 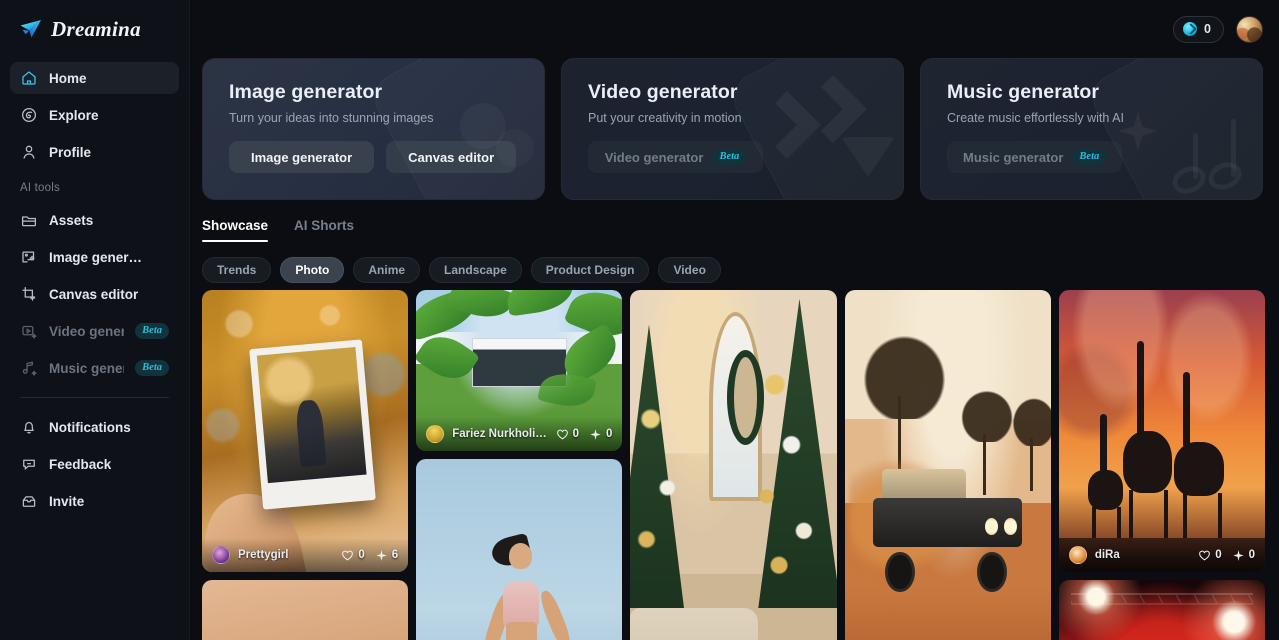 I want to click on decorative-pane-shape, so click(x=814, y=129).